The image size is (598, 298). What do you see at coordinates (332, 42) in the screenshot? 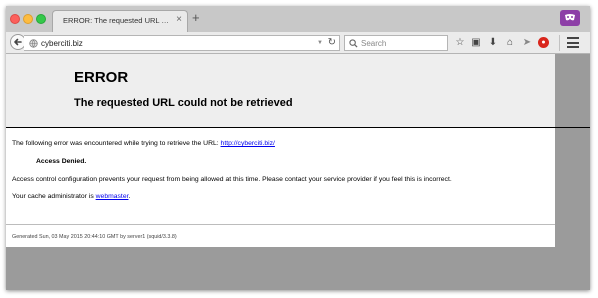
I see `reload-icon: ↻` at bounding box center [332, 42].